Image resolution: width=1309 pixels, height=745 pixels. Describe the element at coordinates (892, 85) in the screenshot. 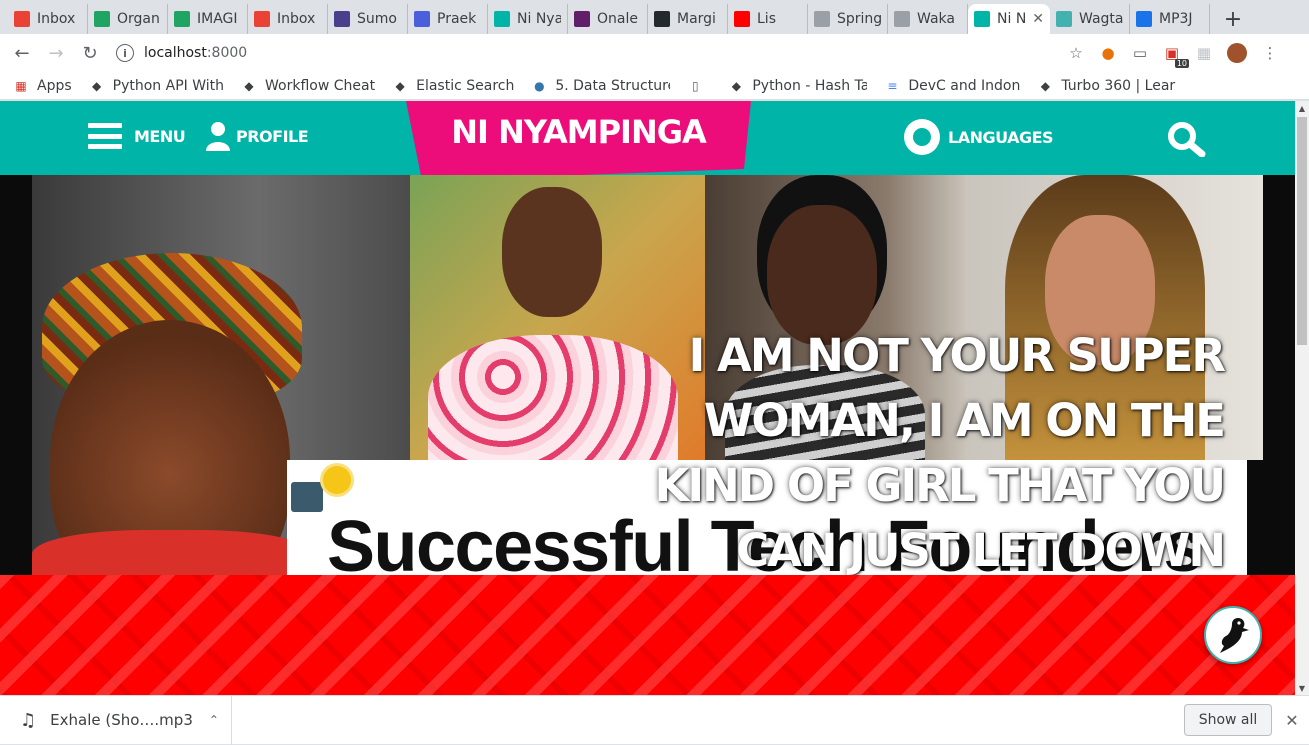

I see `docs-icon: ≡` at that location.